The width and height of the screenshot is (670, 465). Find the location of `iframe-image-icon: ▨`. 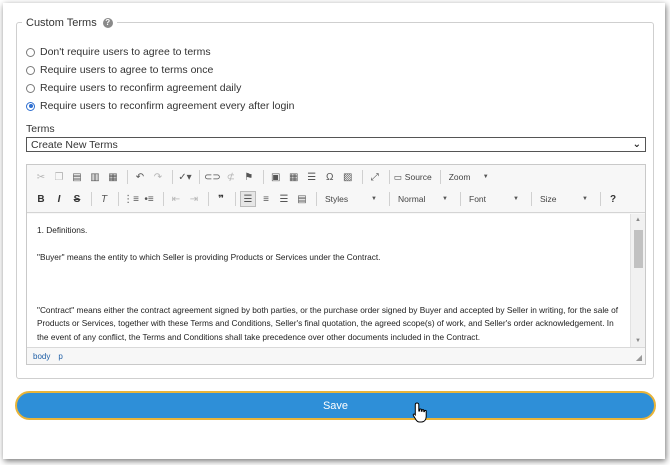

iframe-image-icon: ▨ is located at coordinates (348, 177).